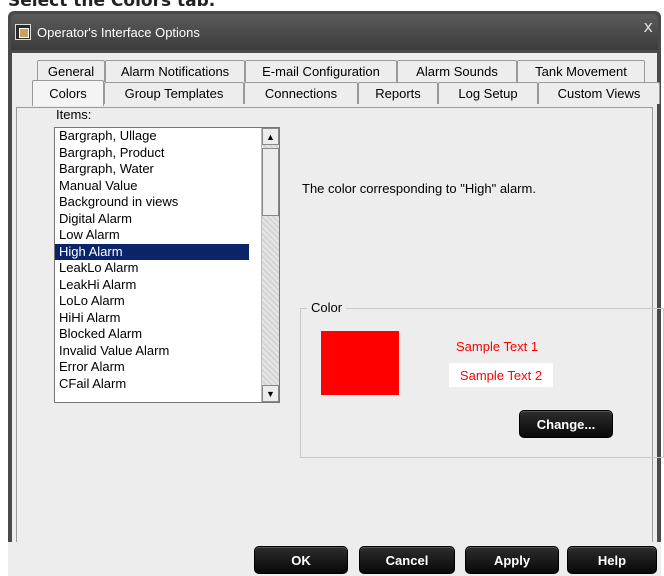  Describe the element at coordinates (152, 251) in the screenshot. I see `list-item: High Alarm` at that location.